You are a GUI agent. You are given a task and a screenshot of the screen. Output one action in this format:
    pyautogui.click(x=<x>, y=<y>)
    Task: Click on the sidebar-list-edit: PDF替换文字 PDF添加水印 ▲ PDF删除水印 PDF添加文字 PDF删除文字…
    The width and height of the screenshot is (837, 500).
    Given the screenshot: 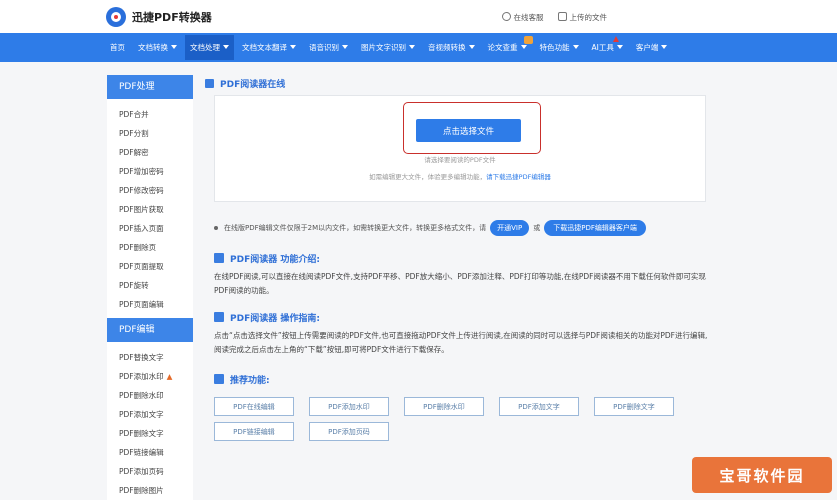 What is the action you would take?
    pyautogui.click(x=150, y=421)
    